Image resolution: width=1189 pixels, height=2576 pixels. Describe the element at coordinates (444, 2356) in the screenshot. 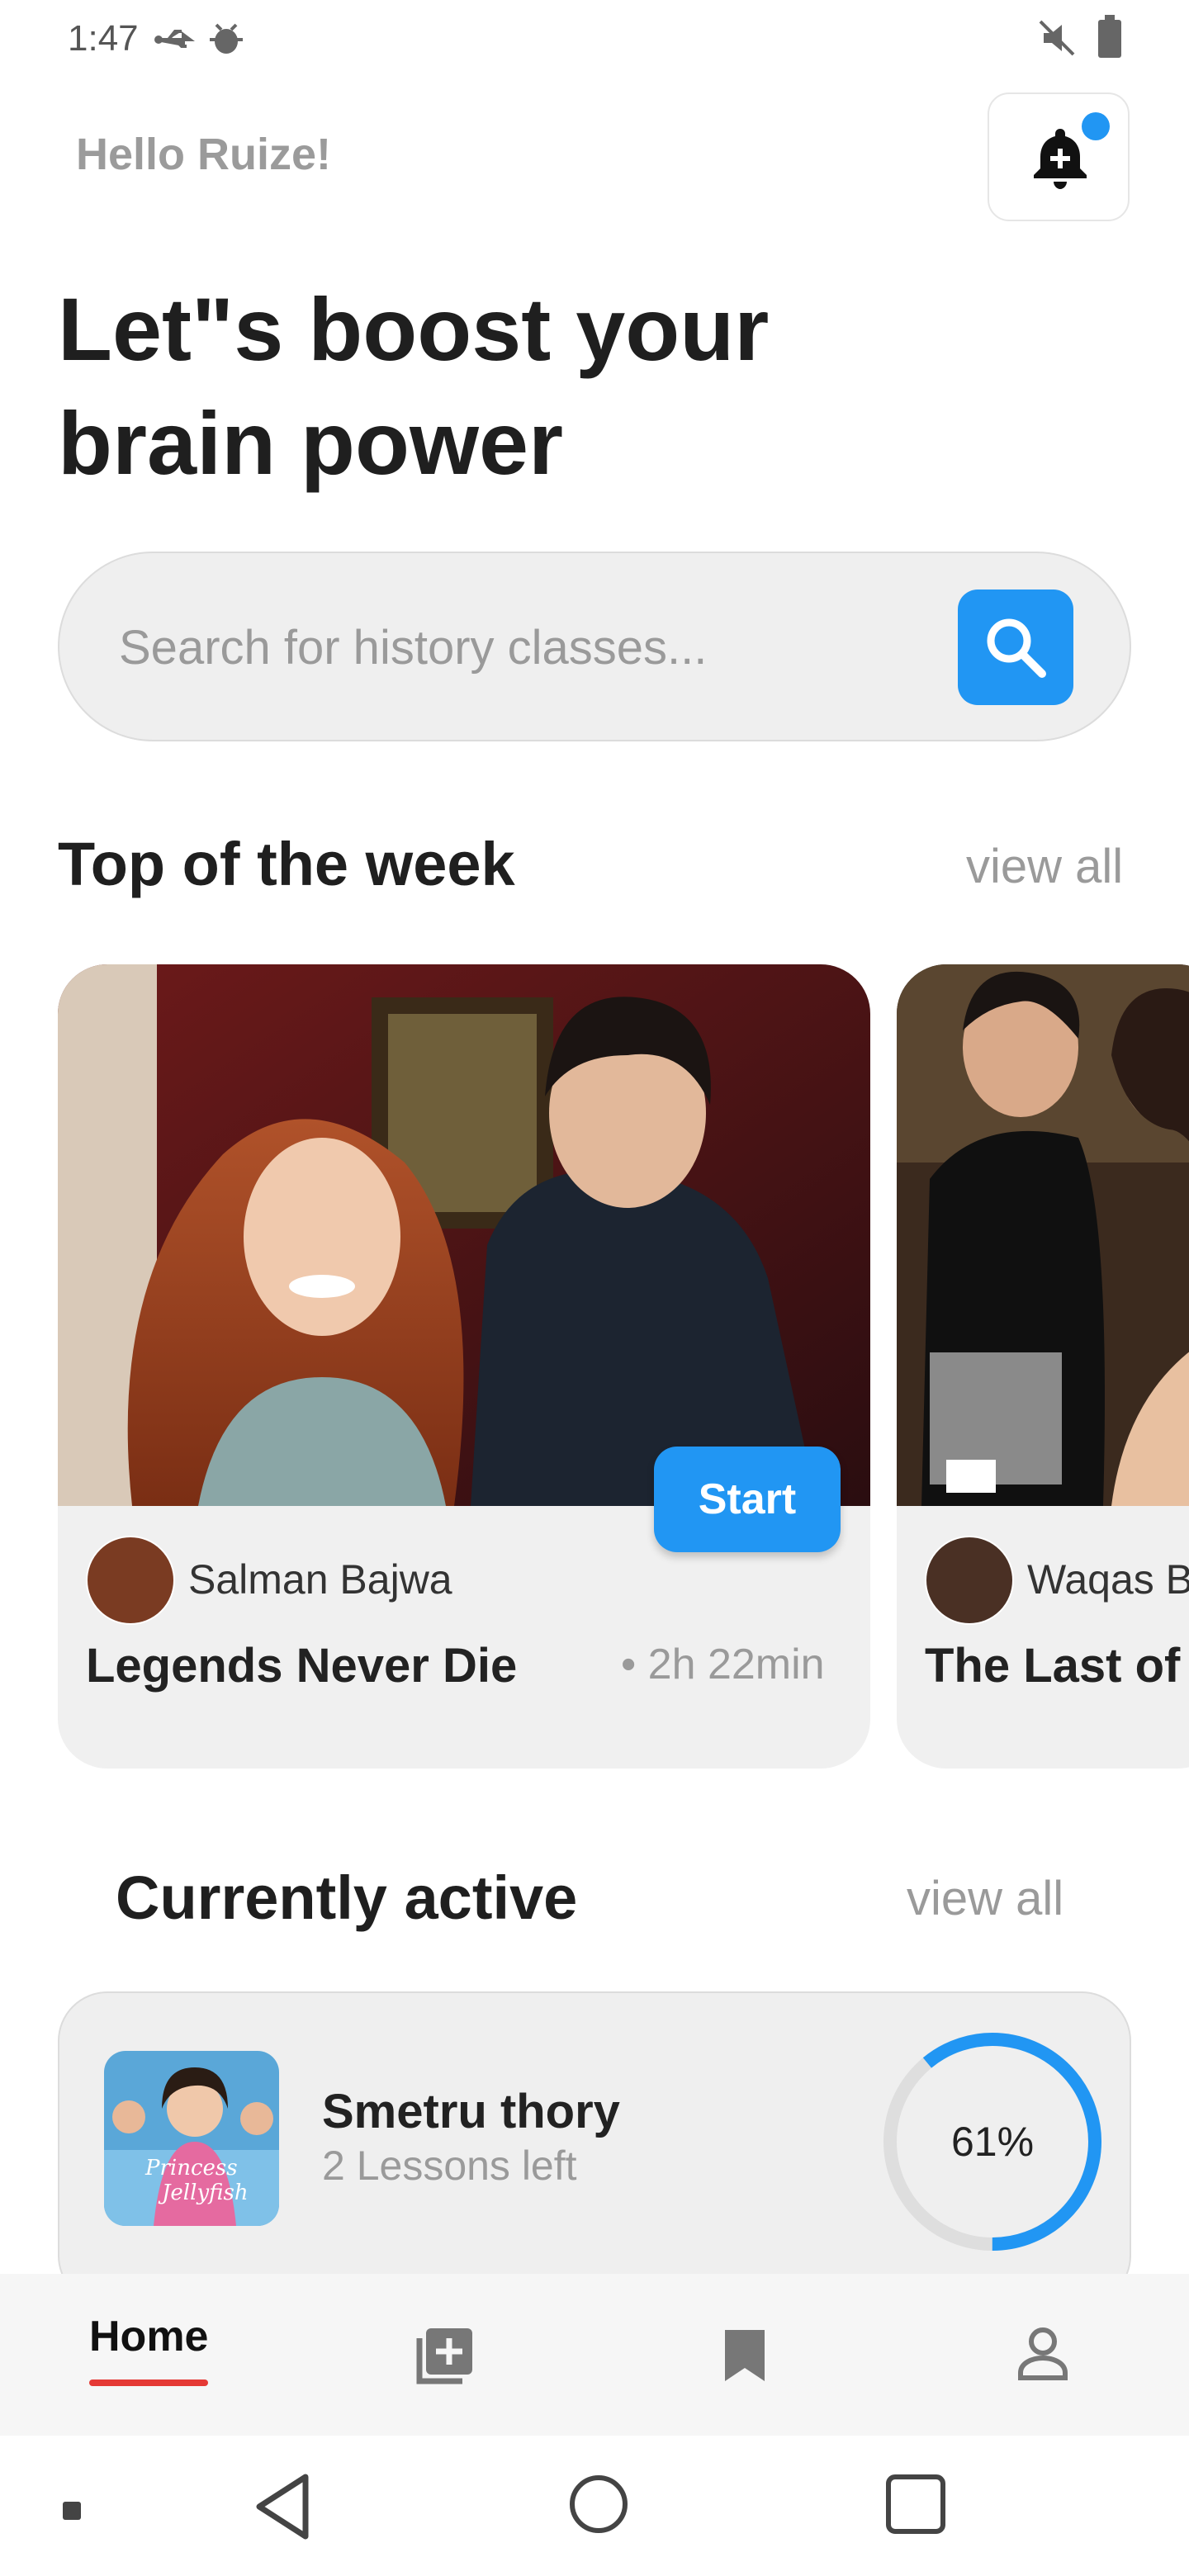

I see `add-library-icon` at that location.